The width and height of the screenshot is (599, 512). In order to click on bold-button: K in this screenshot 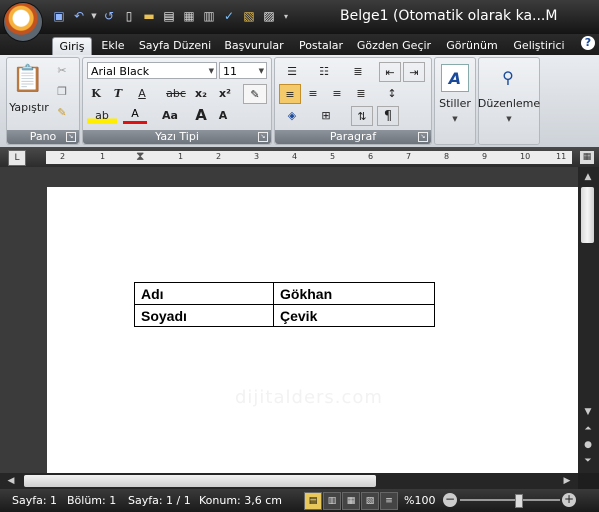, I will do `click(96, 93)`.